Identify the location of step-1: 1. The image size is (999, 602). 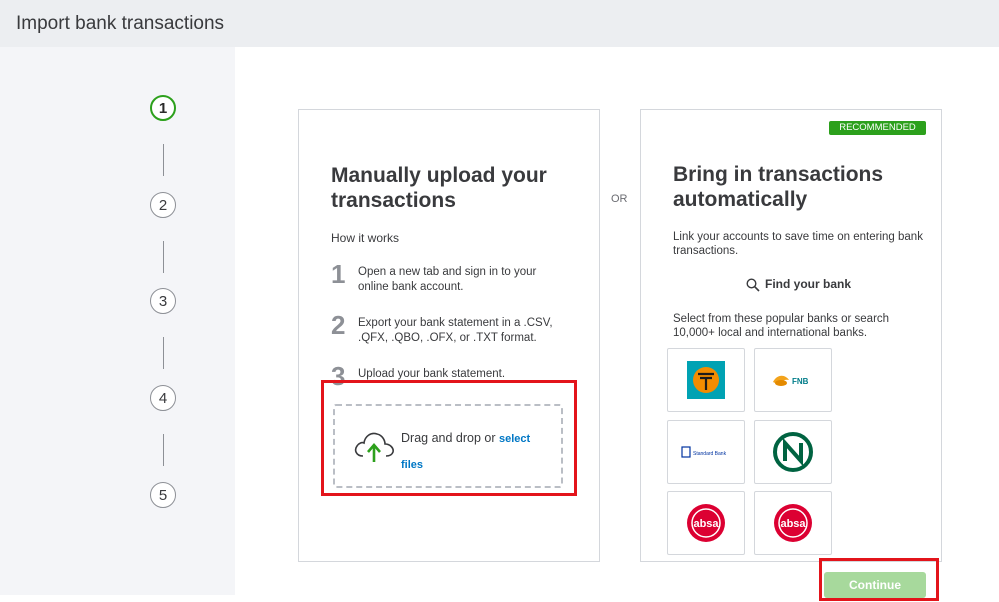
(163, 108).